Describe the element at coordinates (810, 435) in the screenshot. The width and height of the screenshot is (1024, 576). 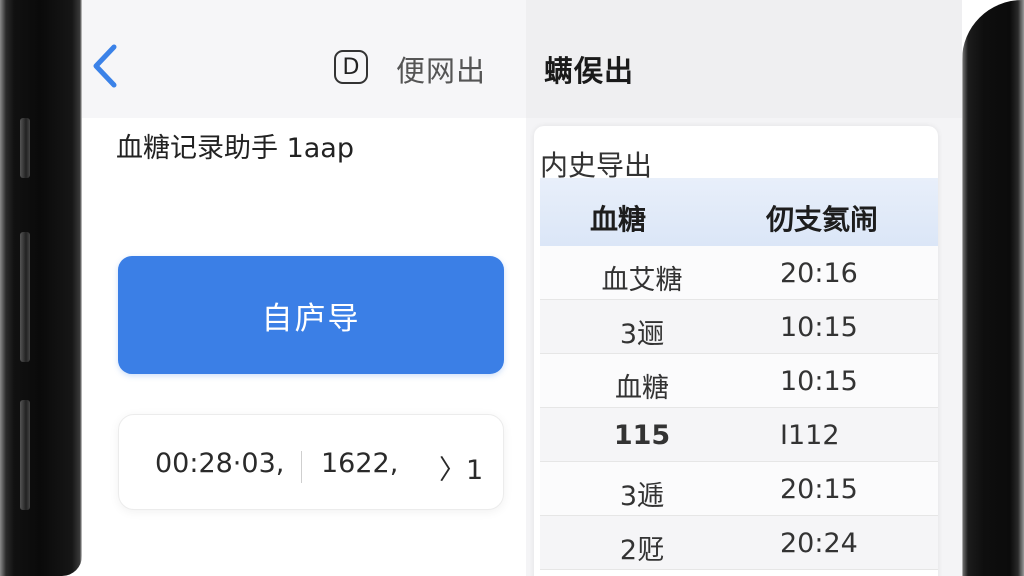
I see `cell-time: I112` at that location.